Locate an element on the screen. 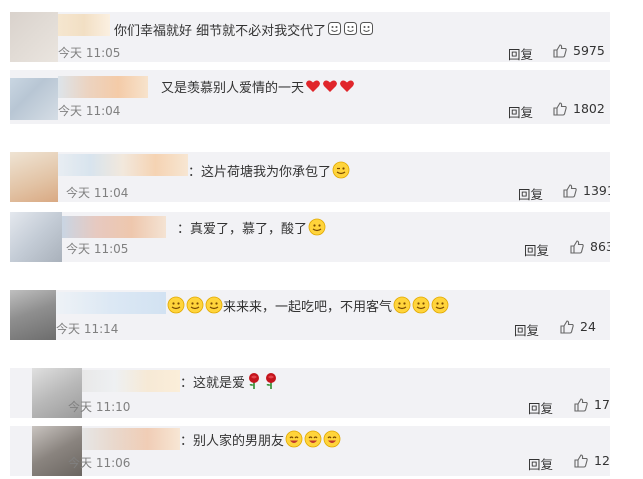 This screenshot has width=643, height=479. comment-time: 今天 11:10 is located at coordinates (99, 407).